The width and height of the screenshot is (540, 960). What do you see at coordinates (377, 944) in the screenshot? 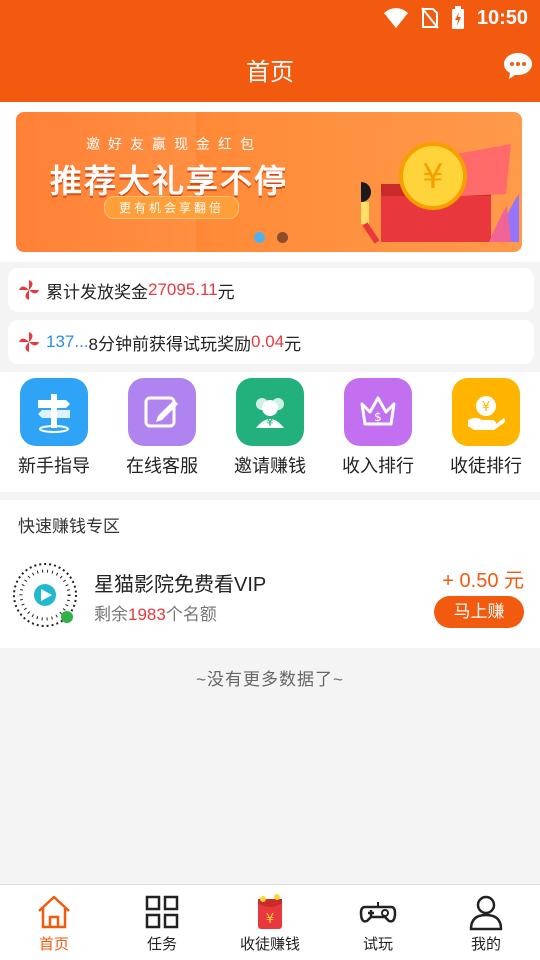
I see `tab-label: 试玩` at bounding box center [377, 944].